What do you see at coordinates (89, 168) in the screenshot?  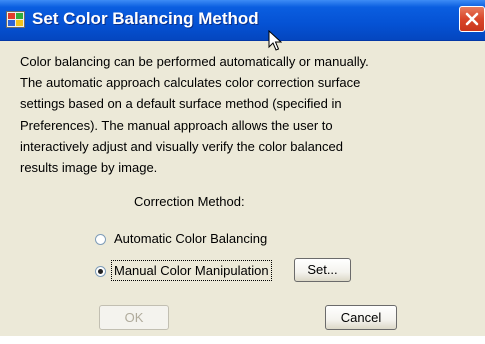 I see `description-line: results image by image.` at bounding box center [89, 168].